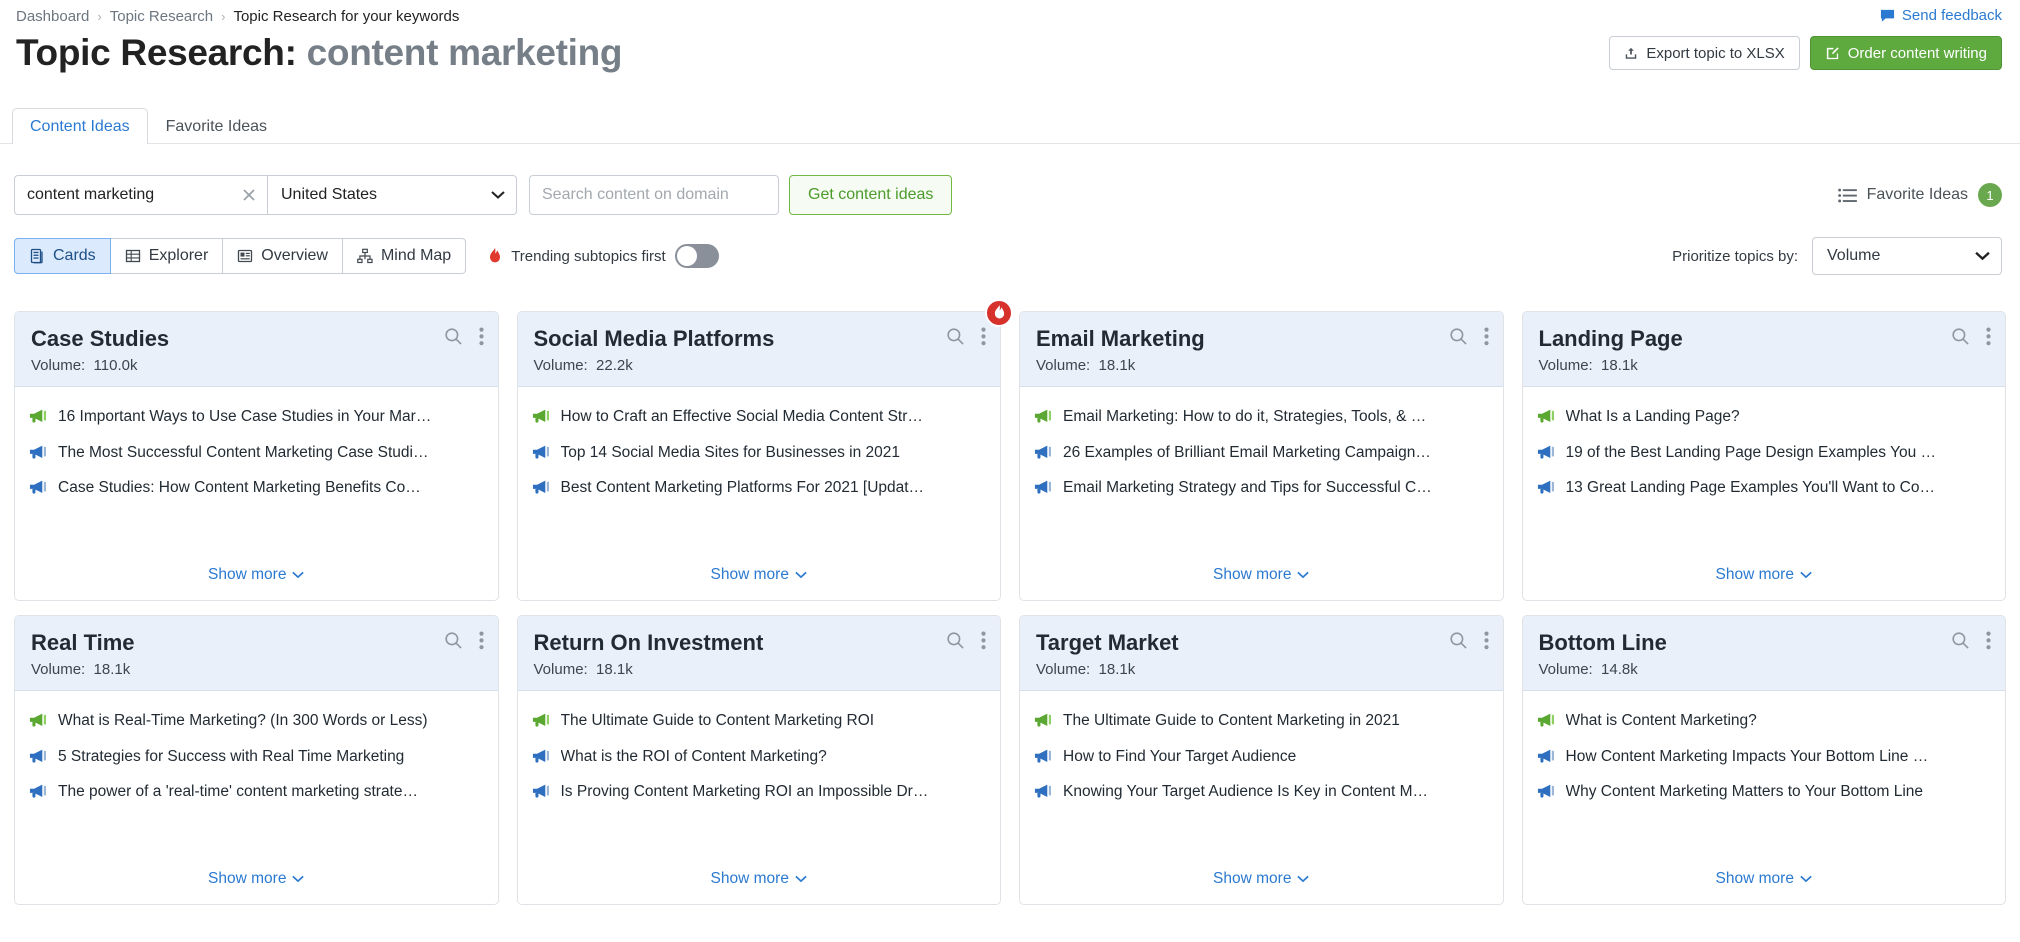 This screenshot has height=942, width=2020. I want to click on topic-idea-title: What Is a Landing Page?, so click(1652, 417).